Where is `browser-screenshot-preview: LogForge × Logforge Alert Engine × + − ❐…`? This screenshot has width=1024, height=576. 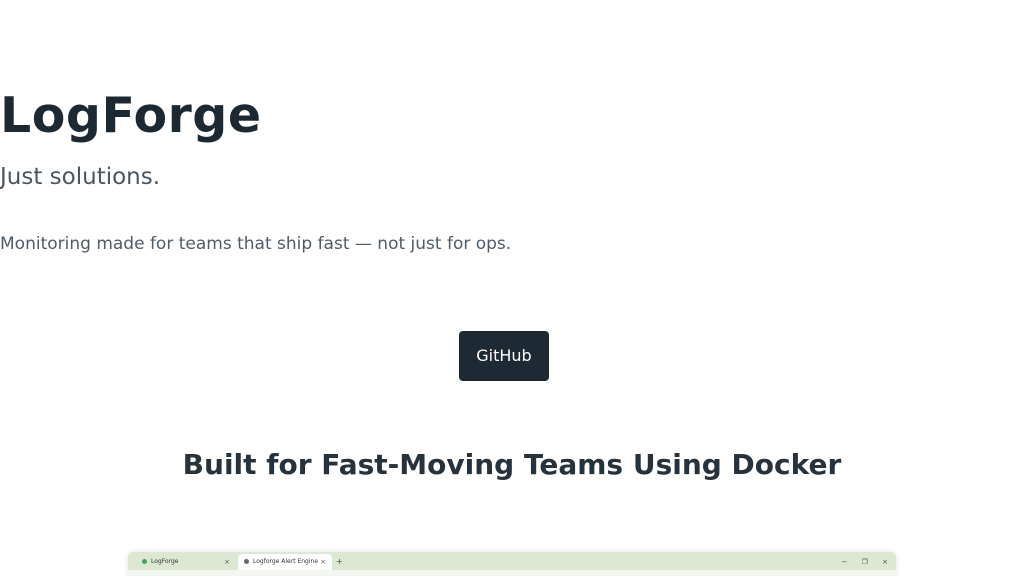
browser-screenshot-preview: LogForge × Logforge Alert Engine × + − ❐… is located at coordinates (512, 564).